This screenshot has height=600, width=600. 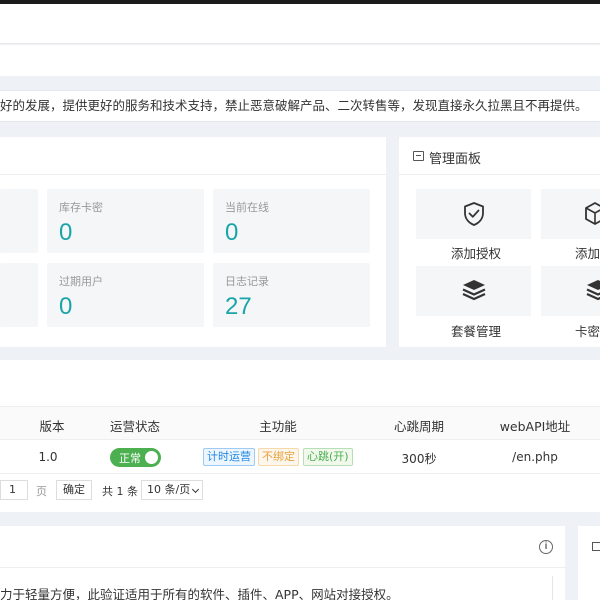 I want to click on box-icon, so click(x=592, y=213).